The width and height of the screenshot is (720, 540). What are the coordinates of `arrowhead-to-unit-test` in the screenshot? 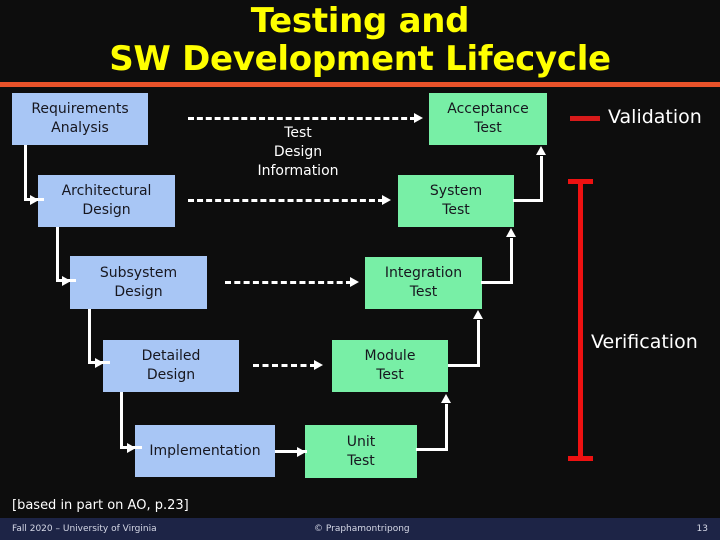 It's located at (301, 452).